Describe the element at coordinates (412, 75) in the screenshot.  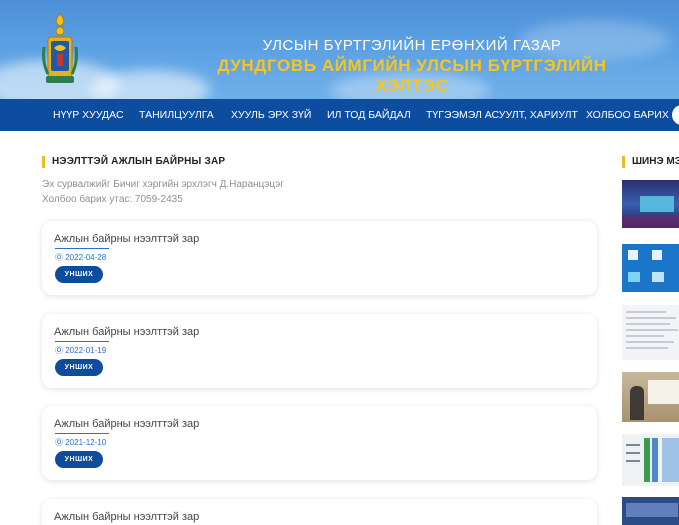
I see `header-dept-name: ДУНДГОВЬ АЙМГИЙН УЛСЫН БҮРТГЭЛИЙН ХЭЛТЭС` at that location.